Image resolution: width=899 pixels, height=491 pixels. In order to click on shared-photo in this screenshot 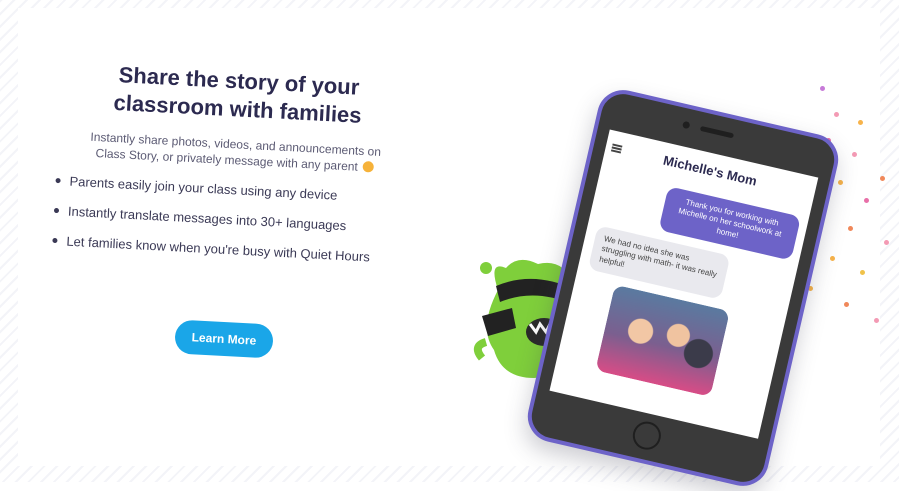, I will do `click(662, 340)`.